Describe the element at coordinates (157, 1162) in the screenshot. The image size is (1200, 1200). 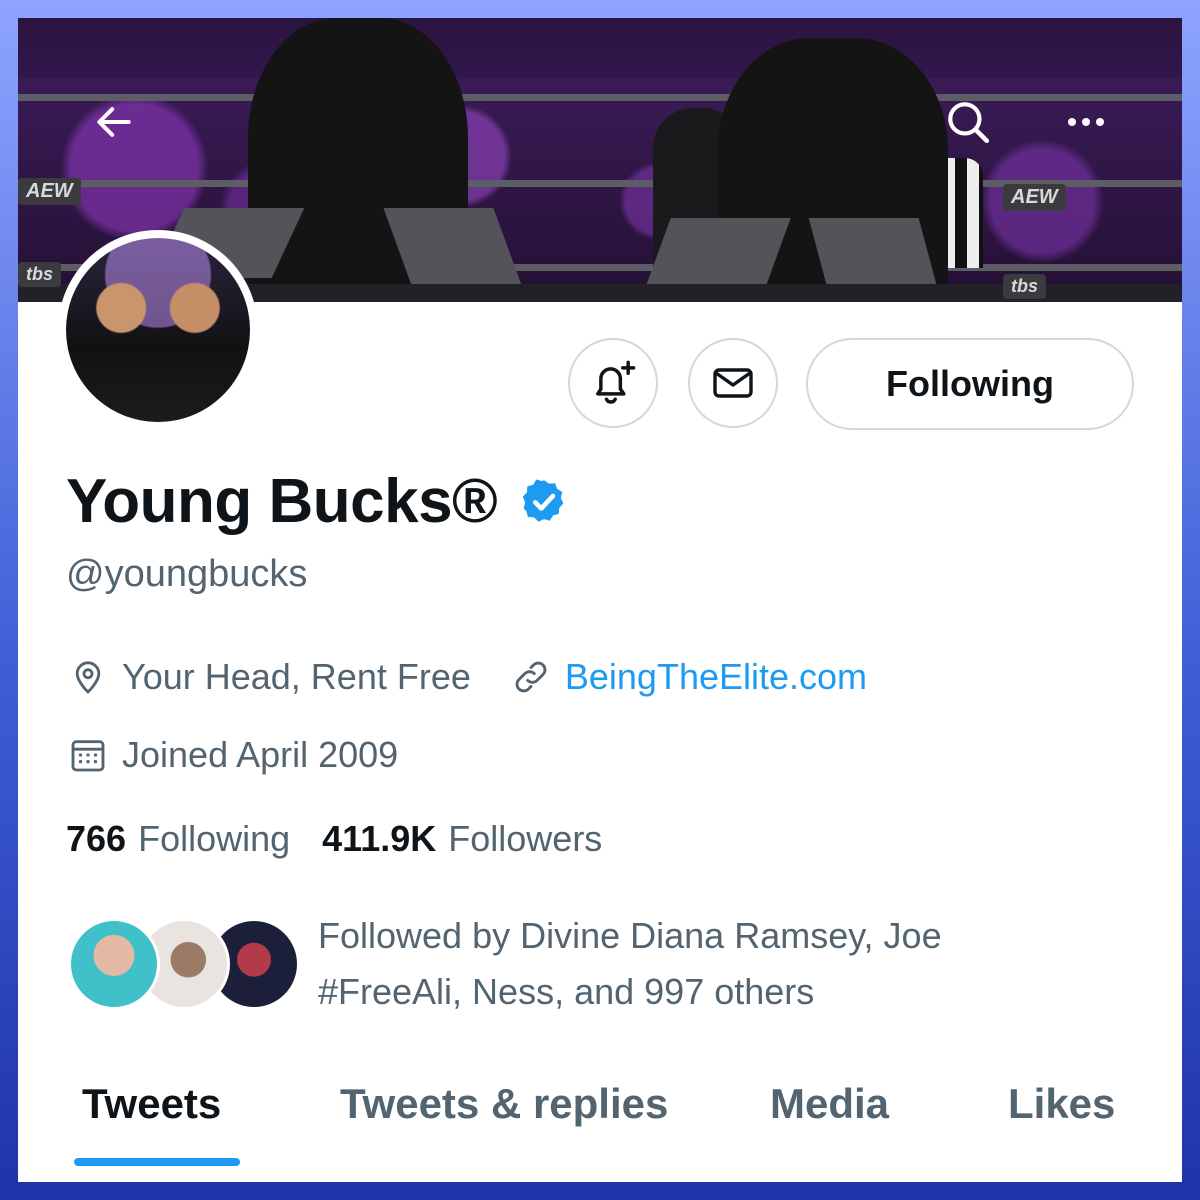
I see `active-tab-indicator` at that location.